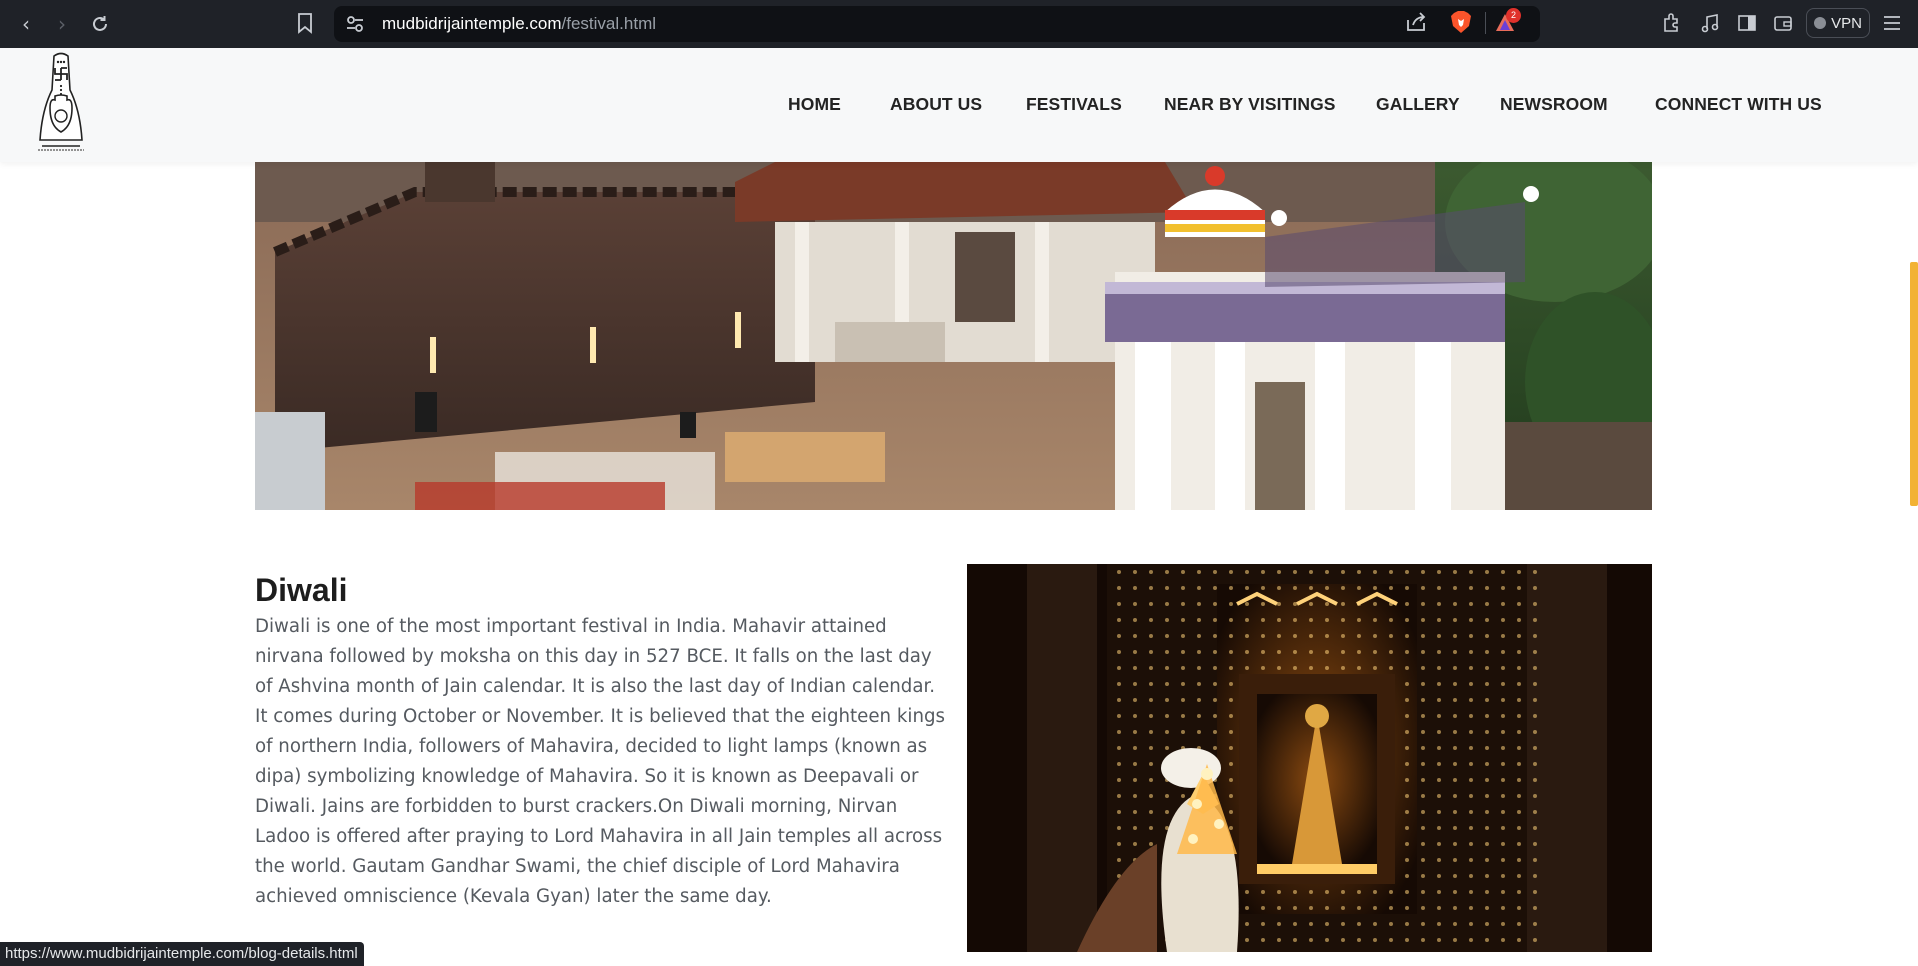 The width and height of the screenshot is (1918, 966). What do you see at coordinates (609, 23) in the screenshot?
I see `url-path: /festival.html` at bounding box center [609, 23].